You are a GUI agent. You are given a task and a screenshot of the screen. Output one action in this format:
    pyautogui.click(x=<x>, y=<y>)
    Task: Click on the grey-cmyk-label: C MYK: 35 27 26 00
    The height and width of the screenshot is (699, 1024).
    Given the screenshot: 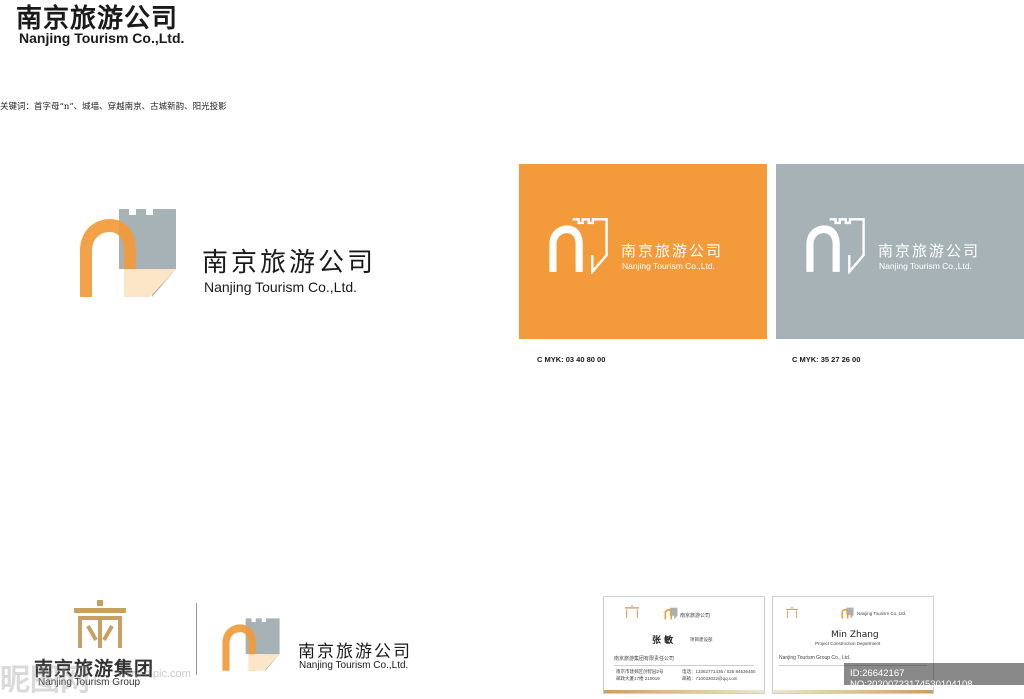 What is the action you would take?
    pyautogui.click(x=826, y=359)
    